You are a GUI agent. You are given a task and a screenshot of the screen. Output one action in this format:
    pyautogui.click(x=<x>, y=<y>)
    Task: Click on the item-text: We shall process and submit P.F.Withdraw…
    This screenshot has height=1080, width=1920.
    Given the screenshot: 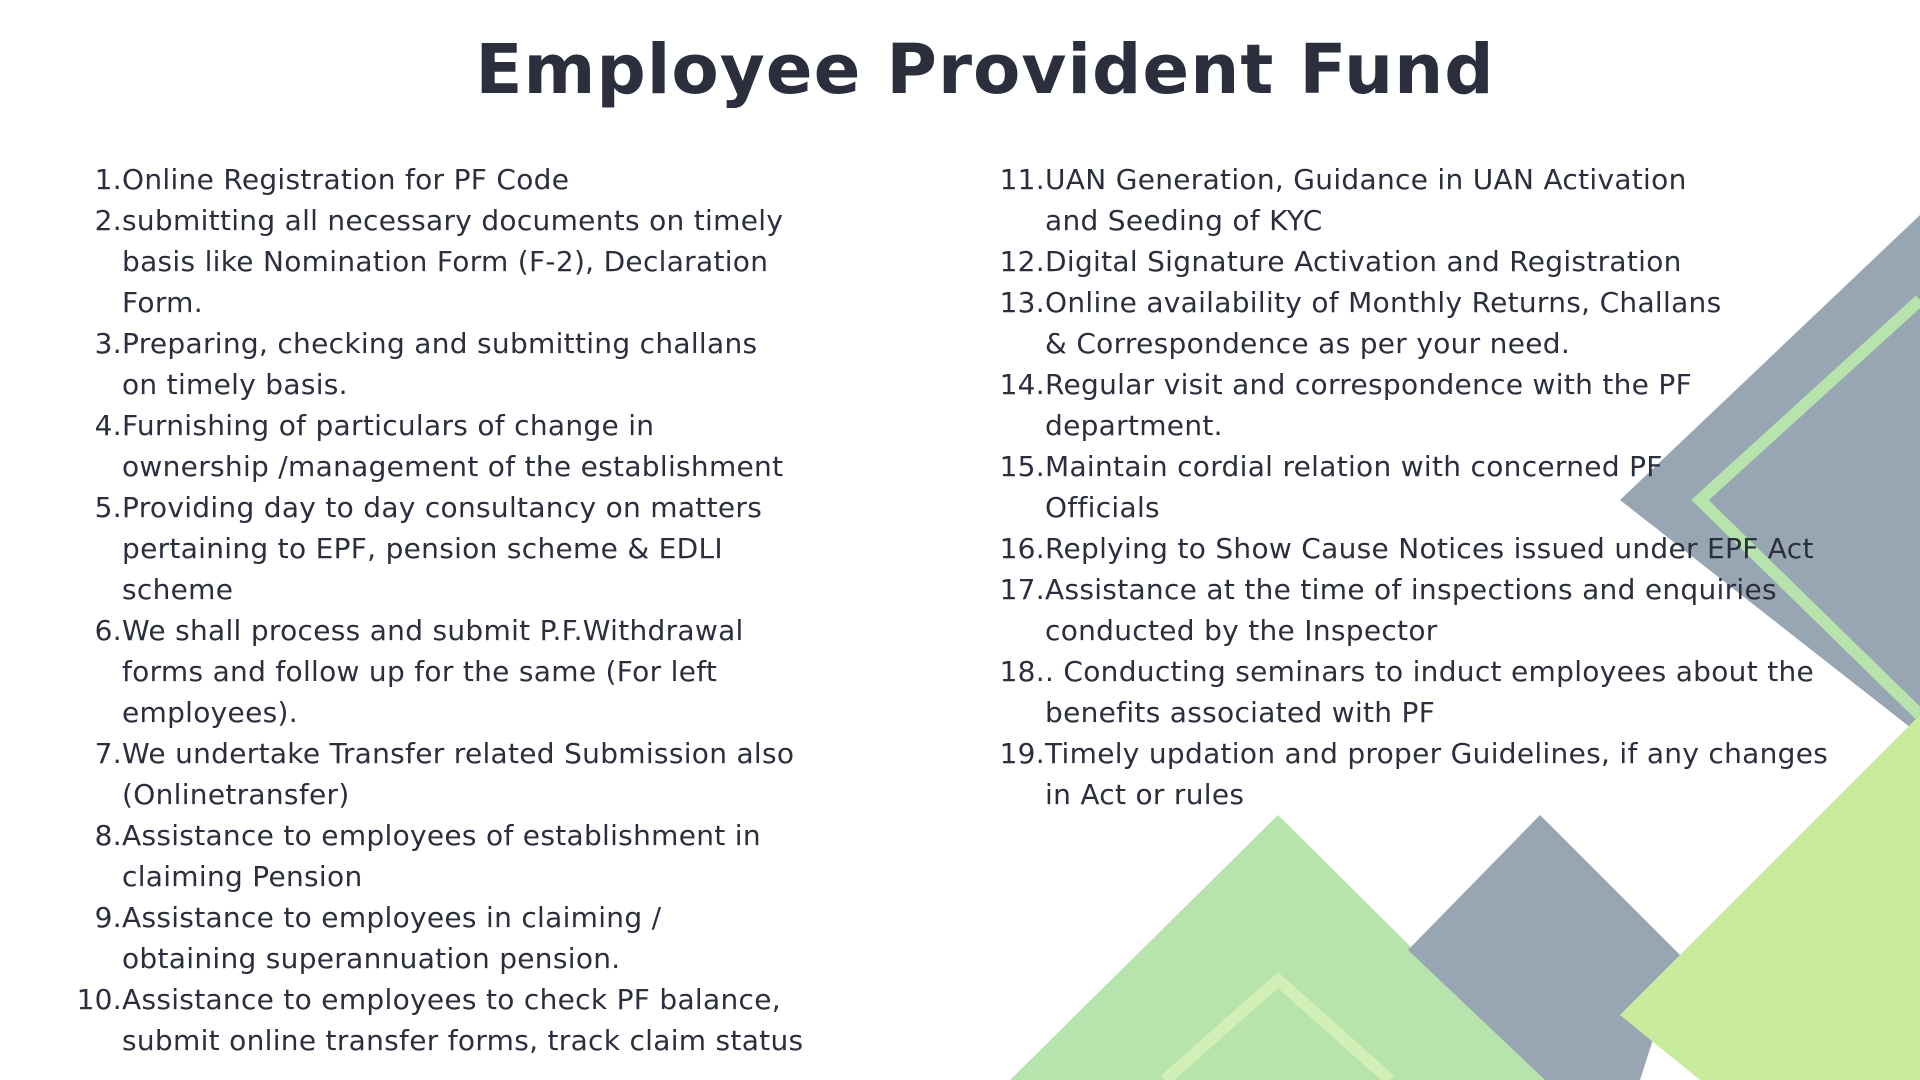 What is the action you would take?
    pyautogui.click(x=433, y=671)
    